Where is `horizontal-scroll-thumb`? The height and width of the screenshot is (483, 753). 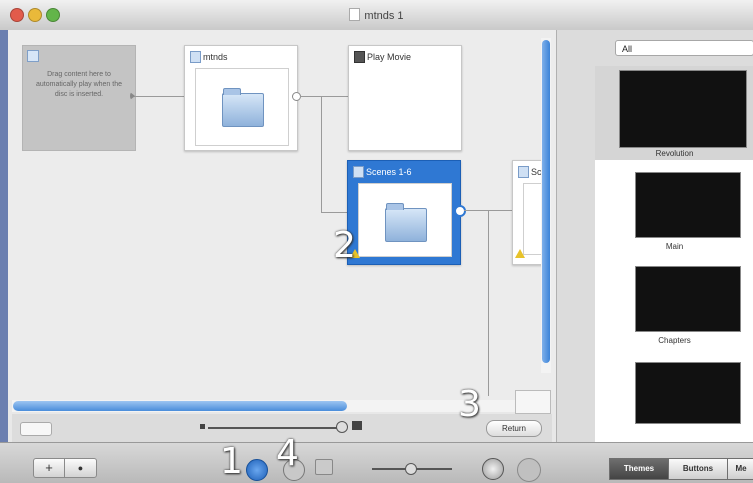
horizontal-scroll-thumb is located at coordinates (180, 406).